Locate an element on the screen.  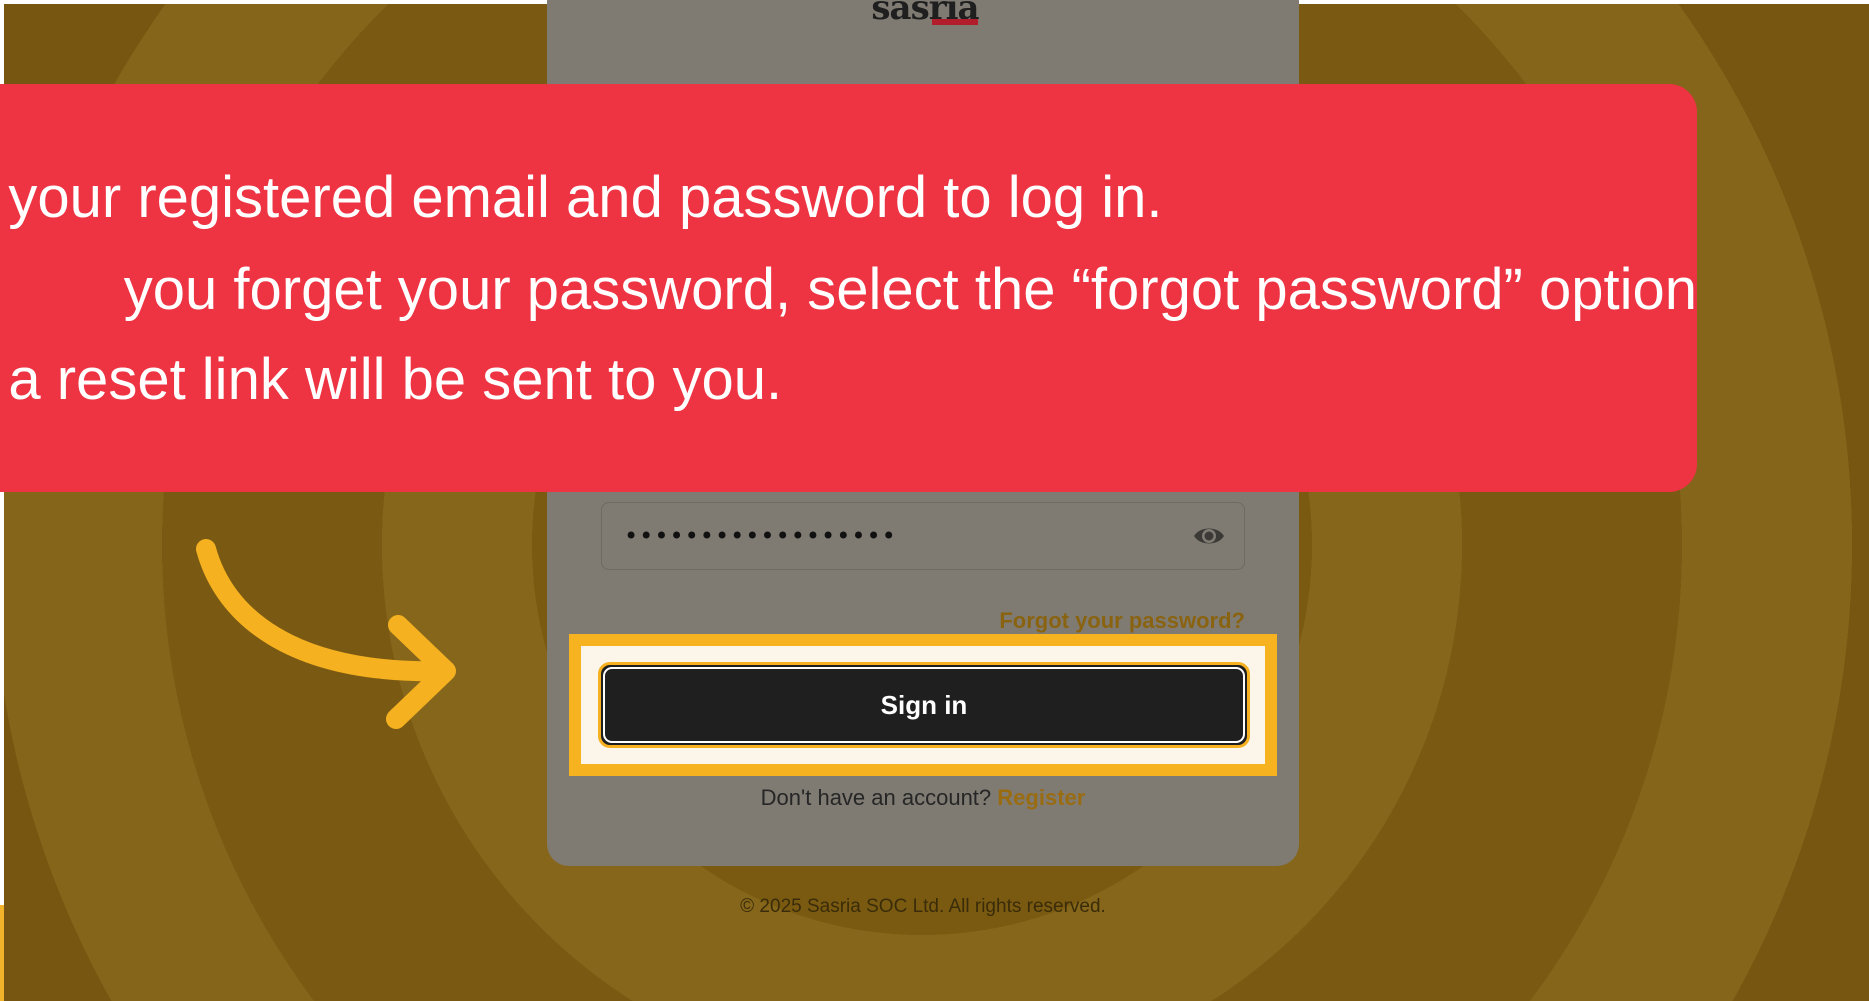
sign-in-button: Sign in is located at coordinates (924, 705).